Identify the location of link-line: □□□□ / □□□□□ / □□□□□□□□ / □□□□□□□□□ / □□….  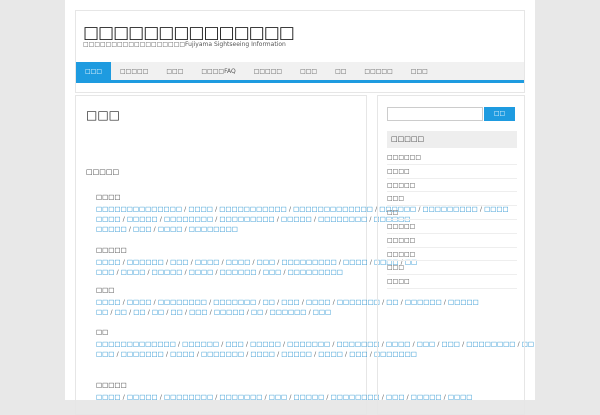
(253, 219).